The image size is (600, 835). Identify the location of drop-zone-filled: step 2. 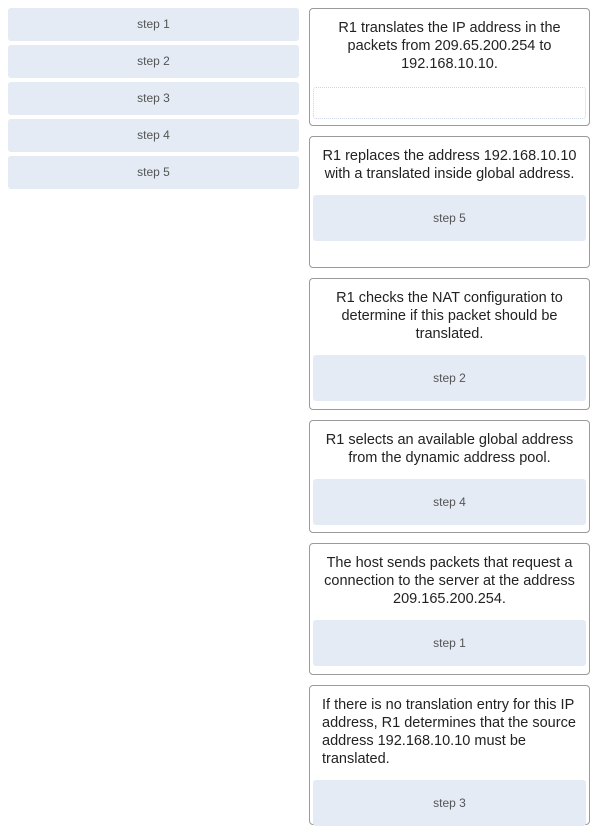
(449, 378).